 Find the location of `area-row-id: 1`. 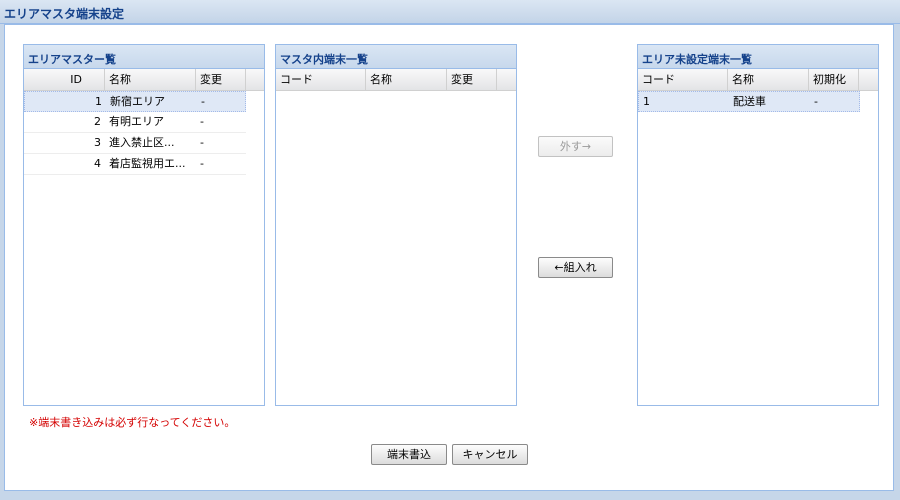

area-row-id: 1 is located at coordinates (98, 101).